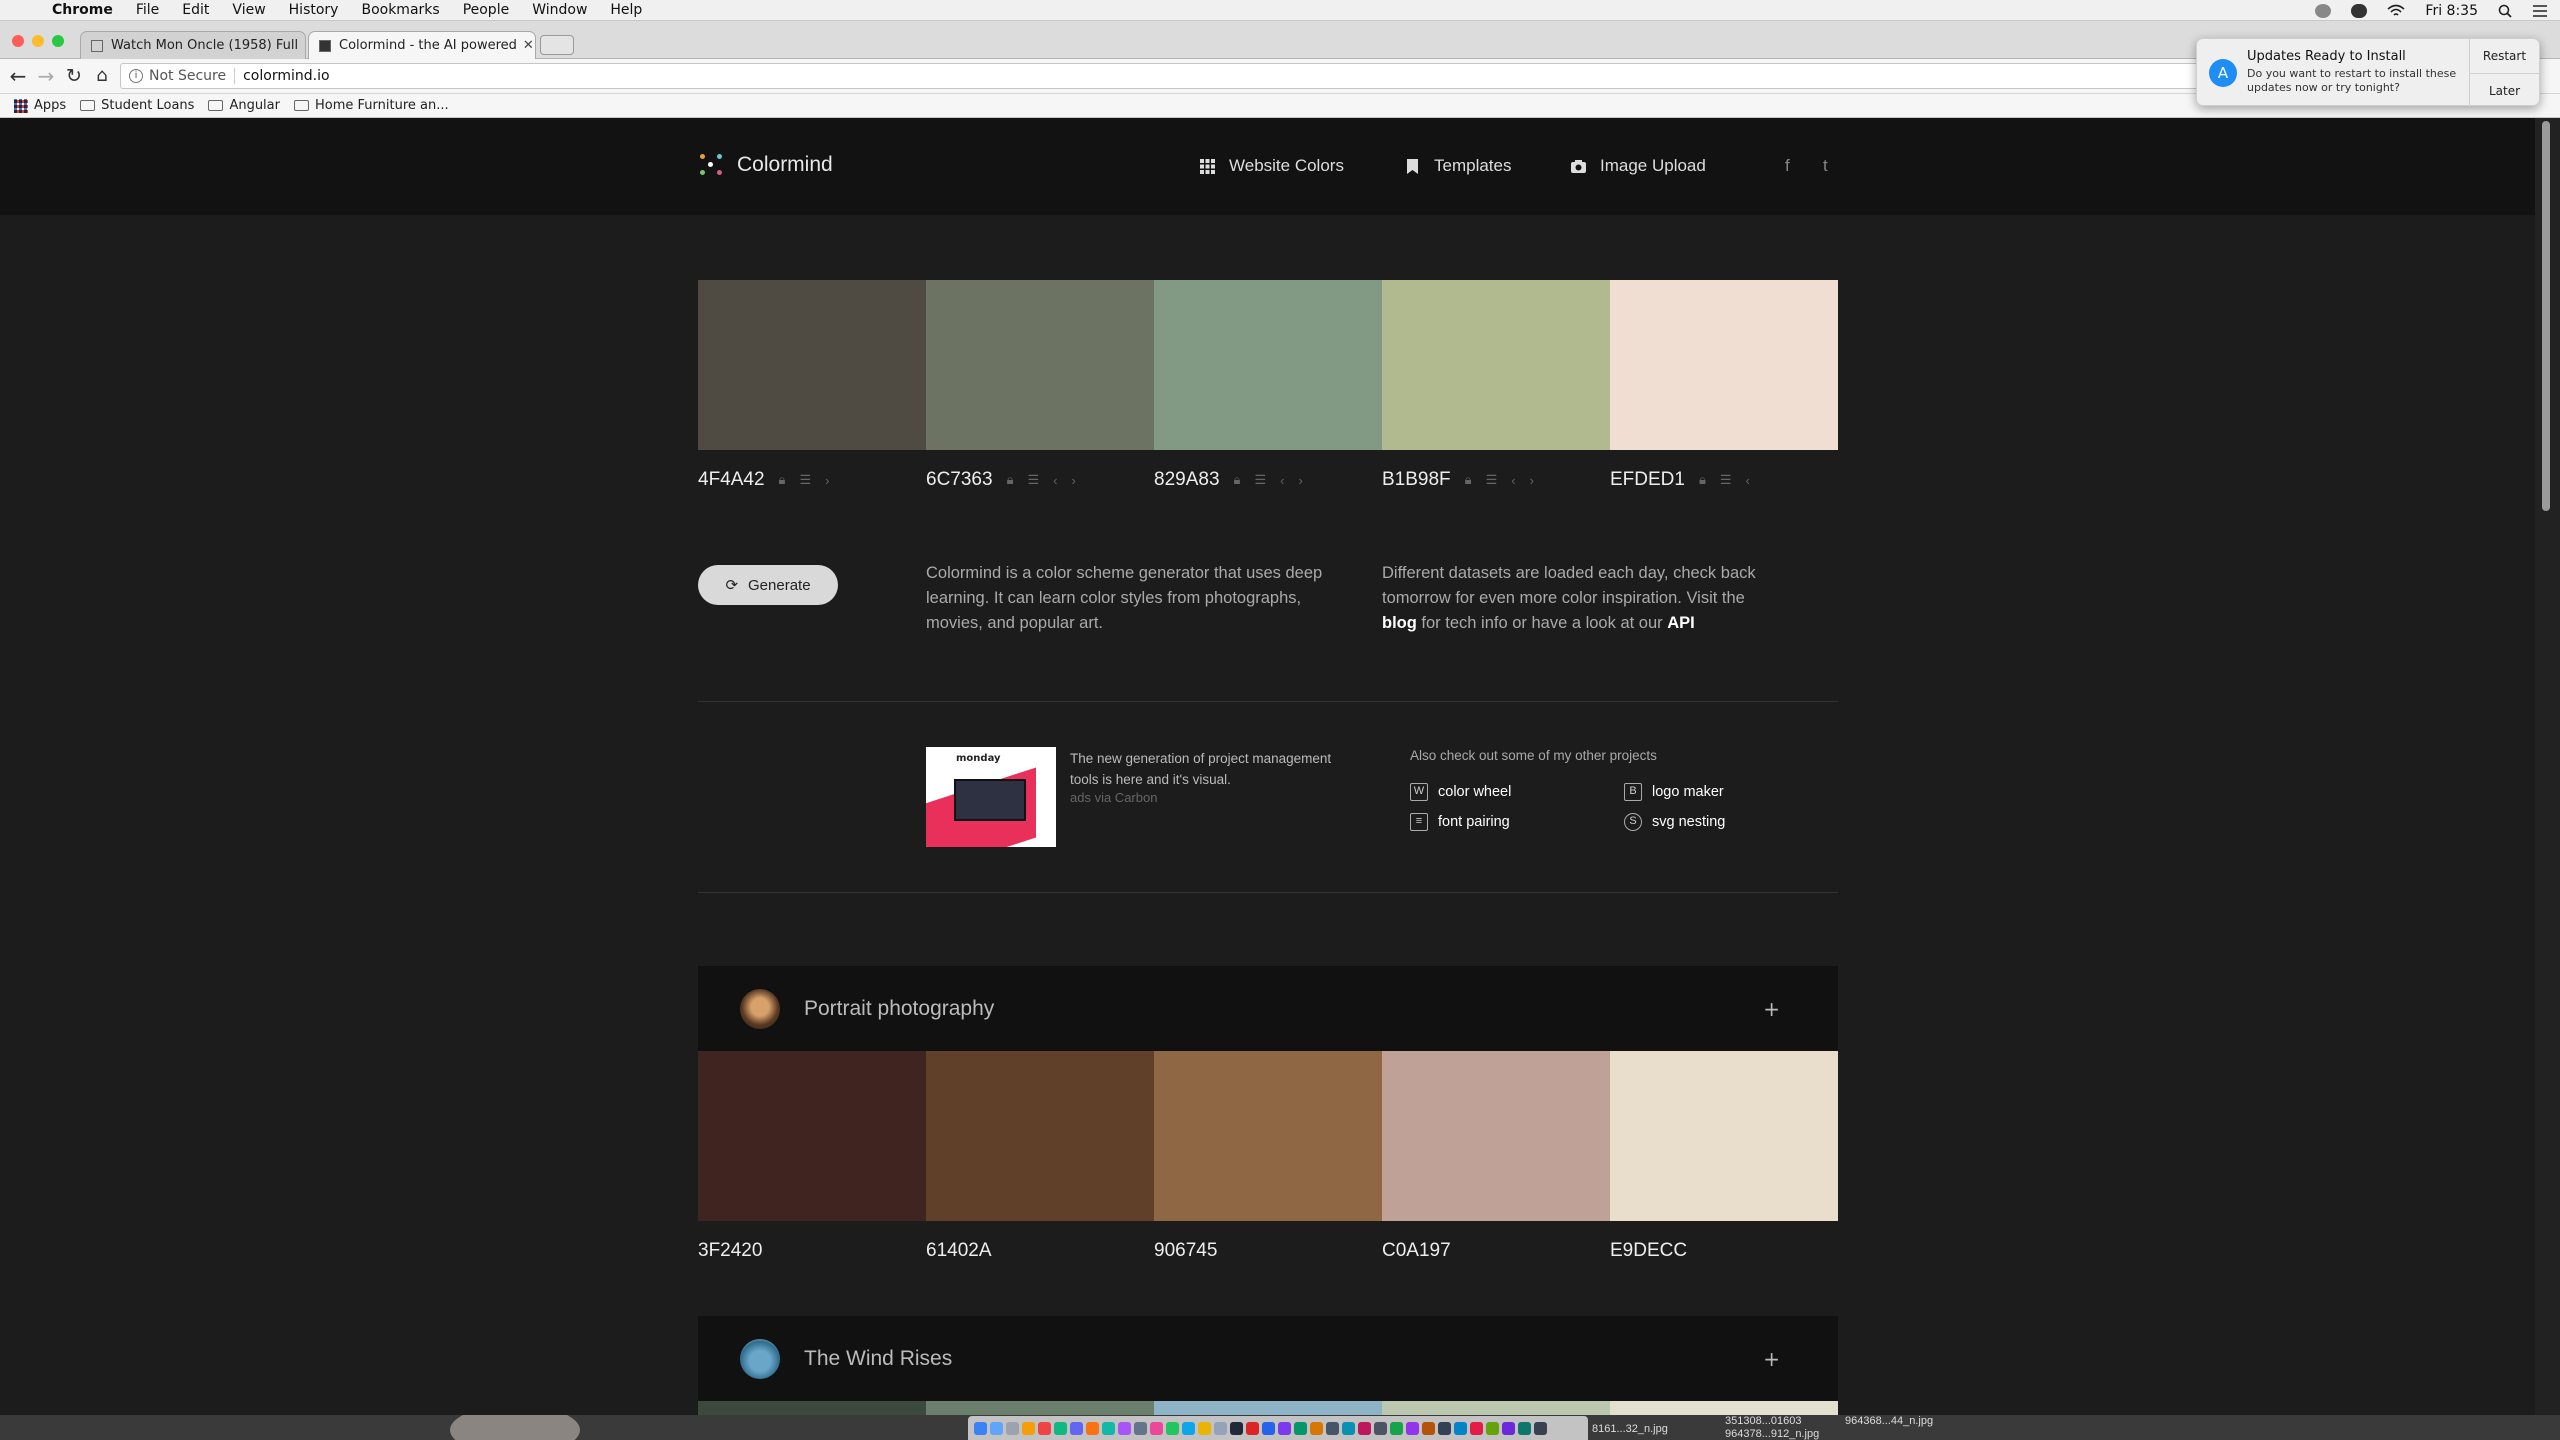 The height and width of the screenshot is (1440, 2560). I want to click on zoom-window-button, so click(58, 41).